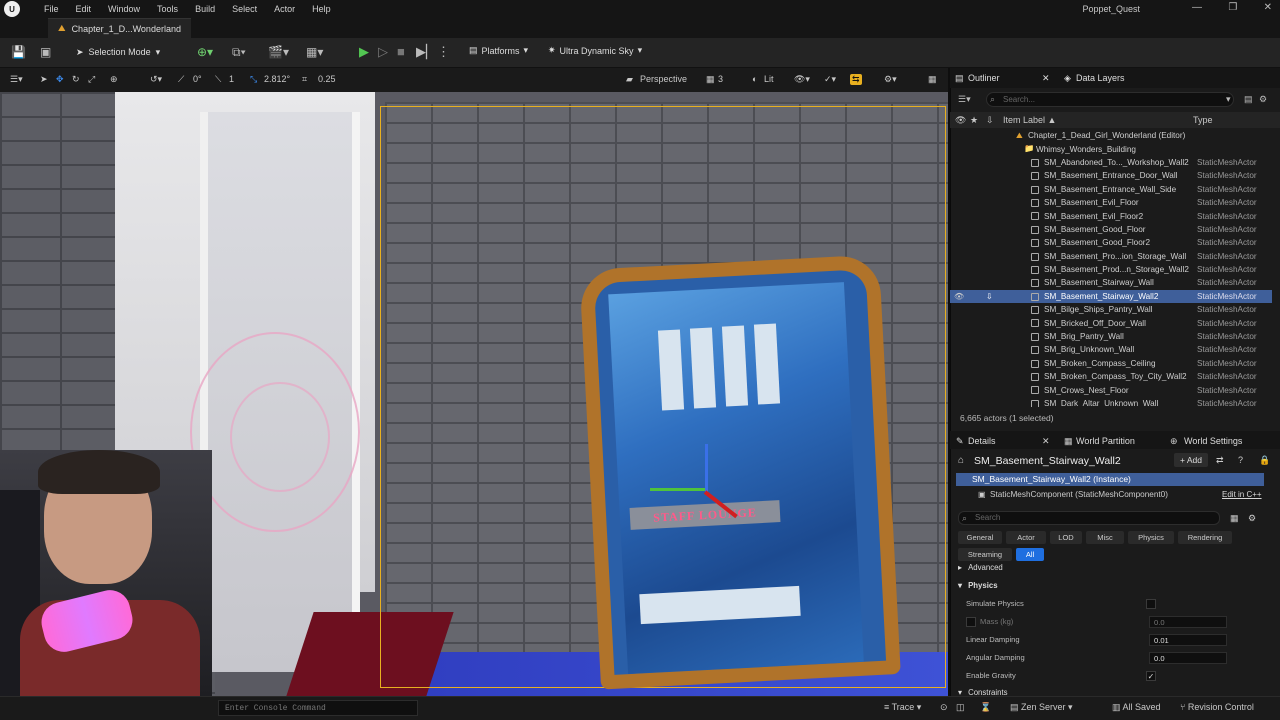 This screenshot has height=720, width=1280. Describe the element at coordinates (18, 52) in the screenshot. I see `save-icon: 💾` at that location.